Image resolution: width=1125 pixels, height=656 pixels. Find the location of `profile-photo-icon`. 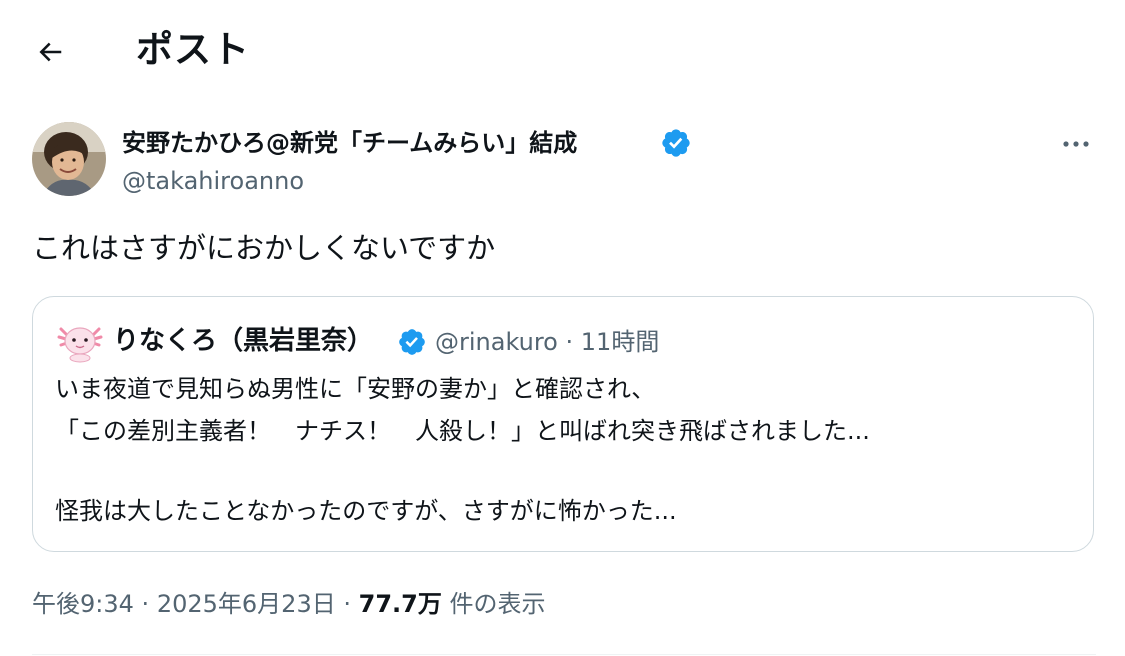

profile-photo-icon is located at coordinates (69, 159).